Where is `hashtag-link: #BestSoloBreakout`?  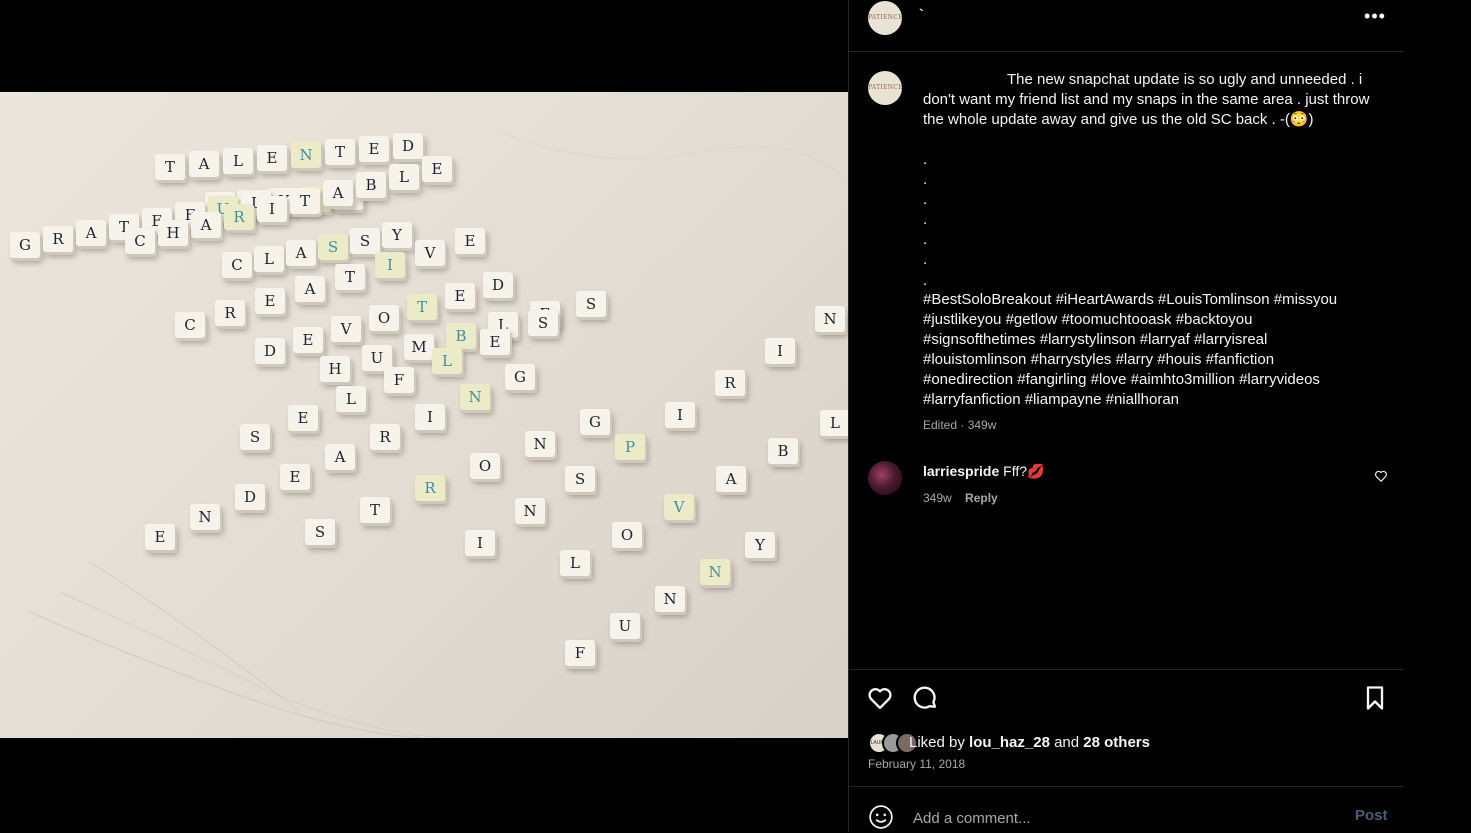 hashtag-link: #BestSoloBreakout is located at coordinates (987, 299).